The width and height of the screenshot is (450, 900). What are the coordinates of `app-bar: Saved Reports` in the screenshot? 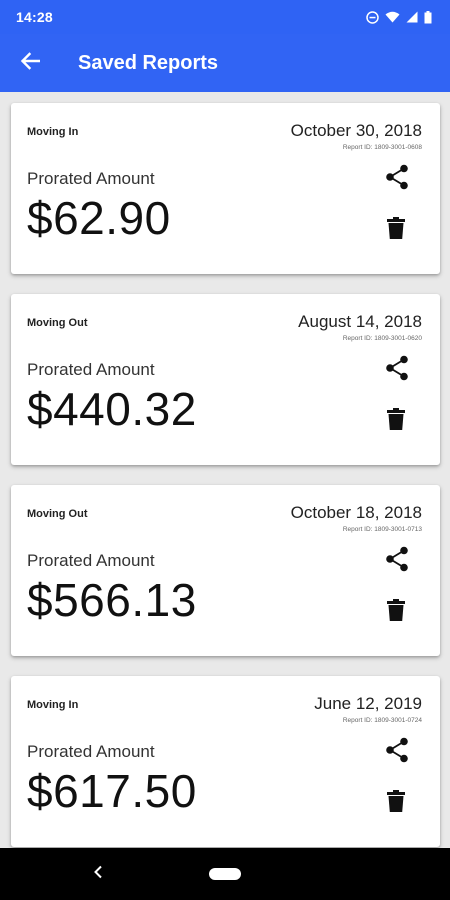 It's located at (225, 63).